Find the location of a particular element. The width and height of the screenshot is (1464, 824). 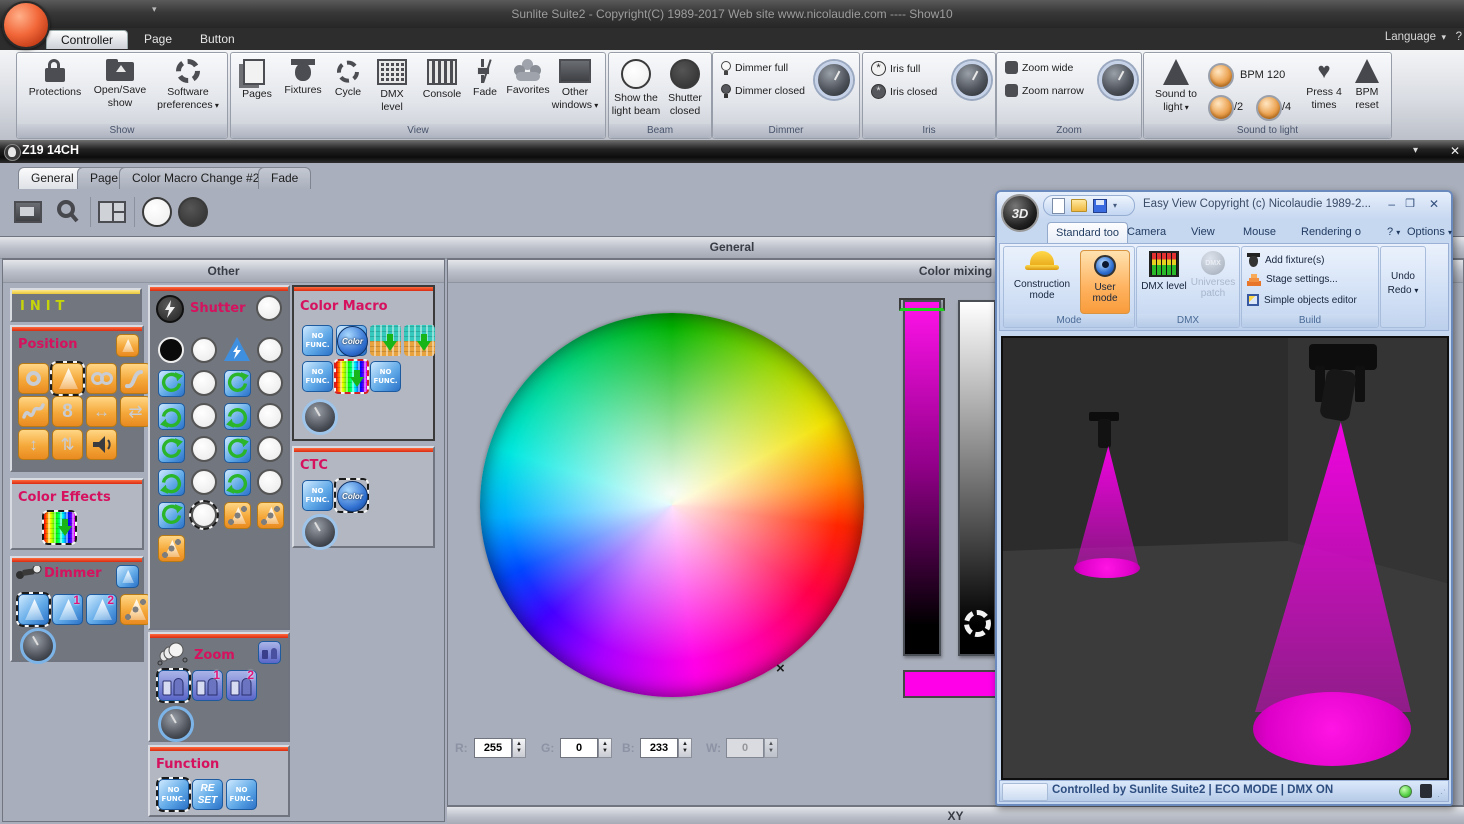

ctc-knob is located at coordinates (320, 532).